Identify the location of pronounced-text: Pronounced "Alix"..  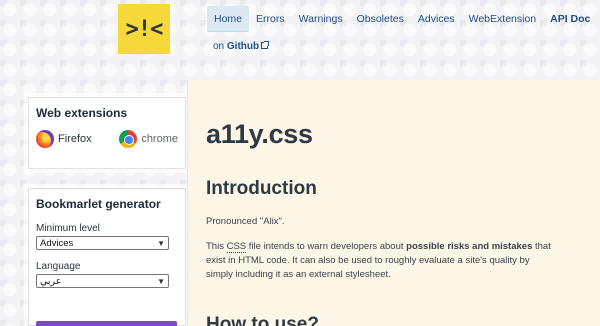
(245, 221).